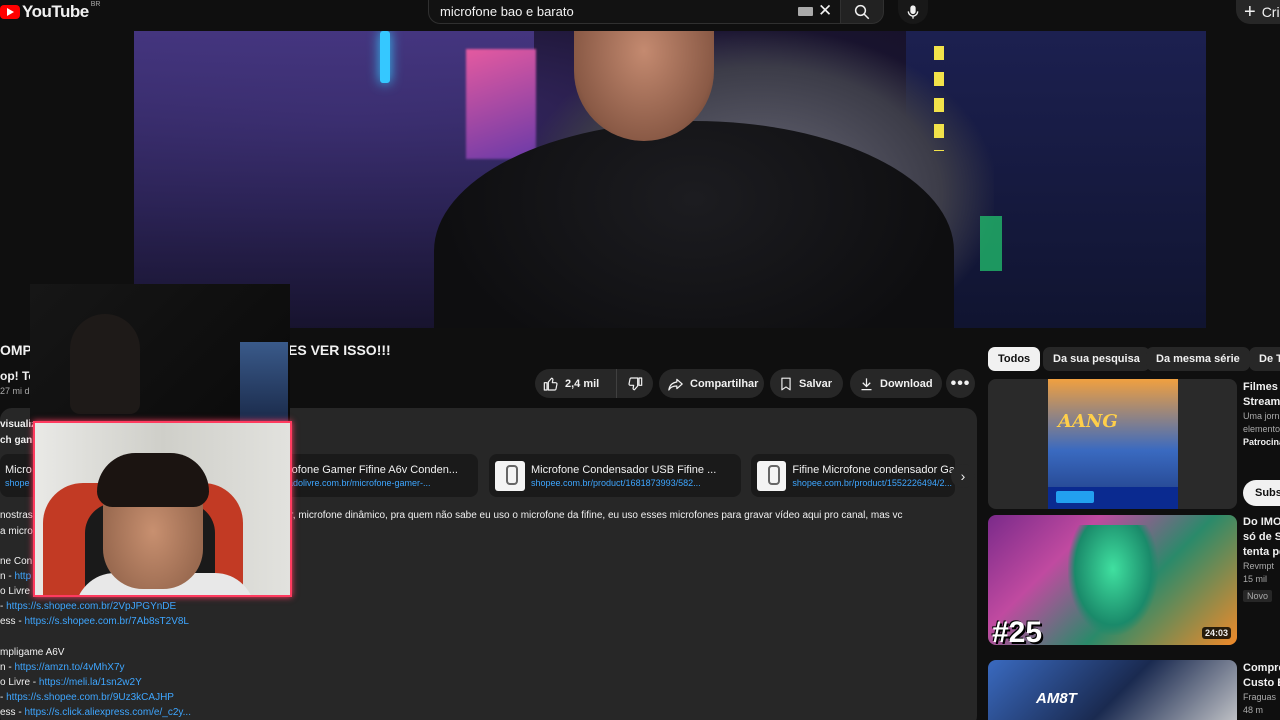  What do you see at coordinates (866, 383) in the screenshot?
I see `download-icon` at bounding box center [866, 383].